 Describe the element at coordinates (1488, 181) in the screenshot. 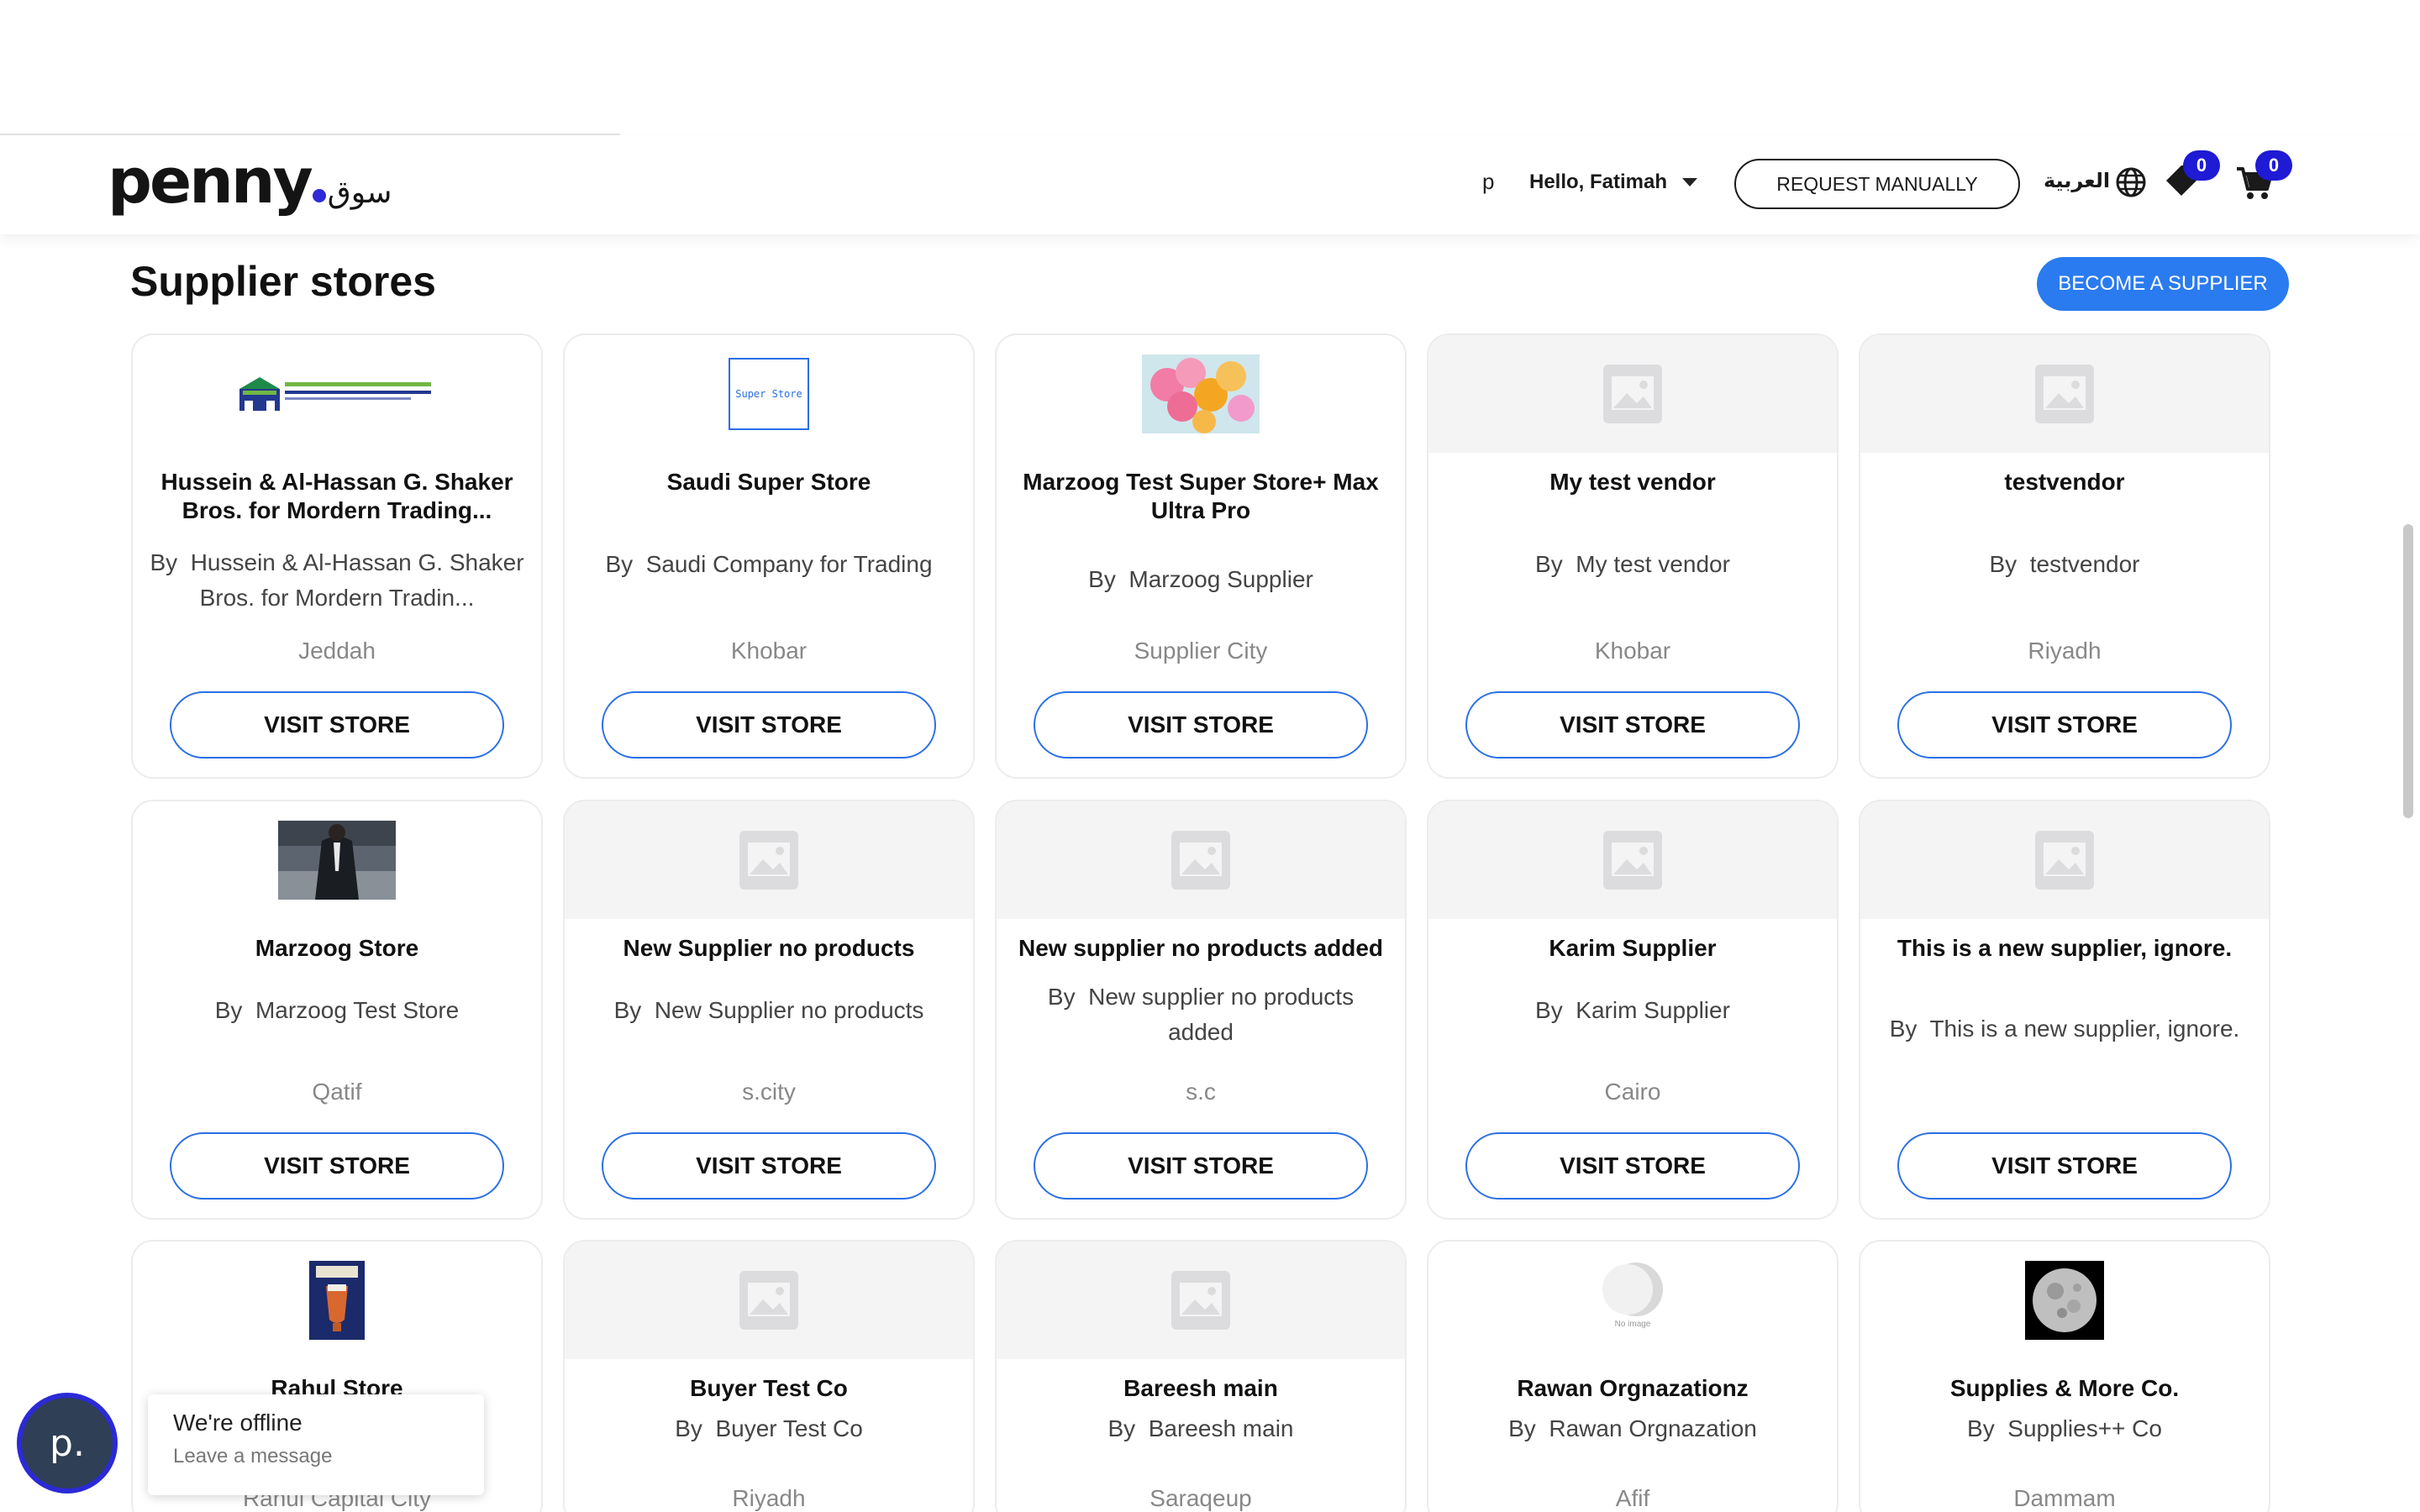

I see `user-initial: p` at that location.